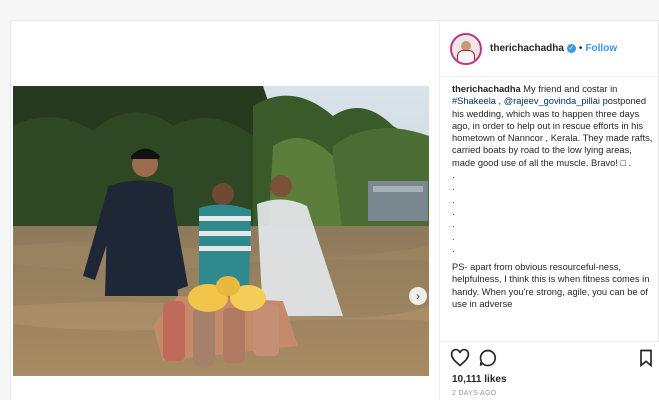 Image resolution: width=659 pixels, height=400 pixels. What do you see at coordinates (479, 379) in the screenshot?
I see `likes-count: 10,111 likes` at bounding box center [479, 379].